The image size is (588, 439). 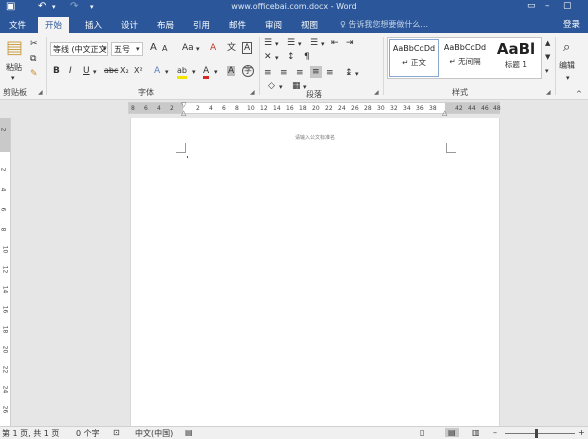 What do you see at coordinates (495, 432) in the screenshot?
I see `zoom-out-icon: –` at bounding box center [495, 432].